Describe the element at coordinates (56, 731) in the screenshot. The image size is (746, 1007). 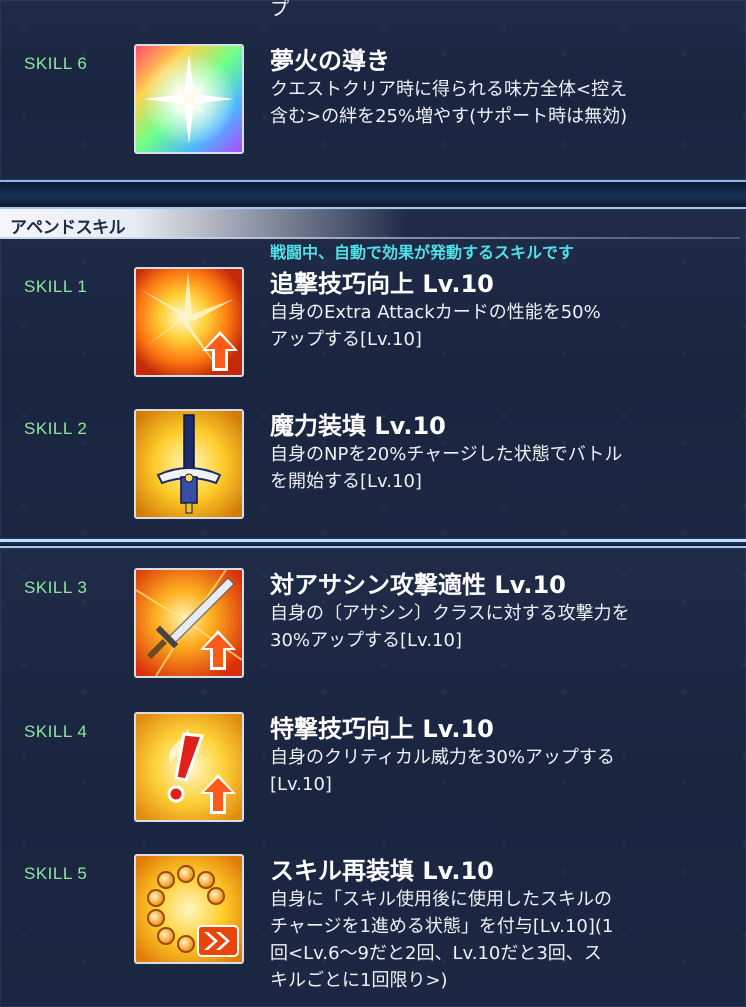
I see `skill-label: SKILL 4` at that location.